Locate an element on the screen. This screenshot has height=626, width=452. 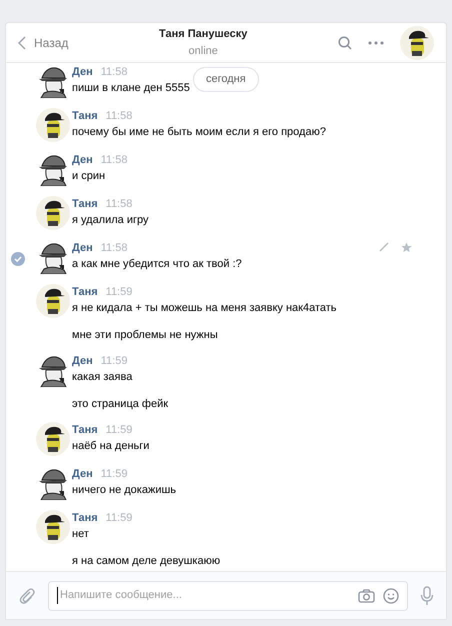
paperclip-icon is located at coordinates (27, 595).